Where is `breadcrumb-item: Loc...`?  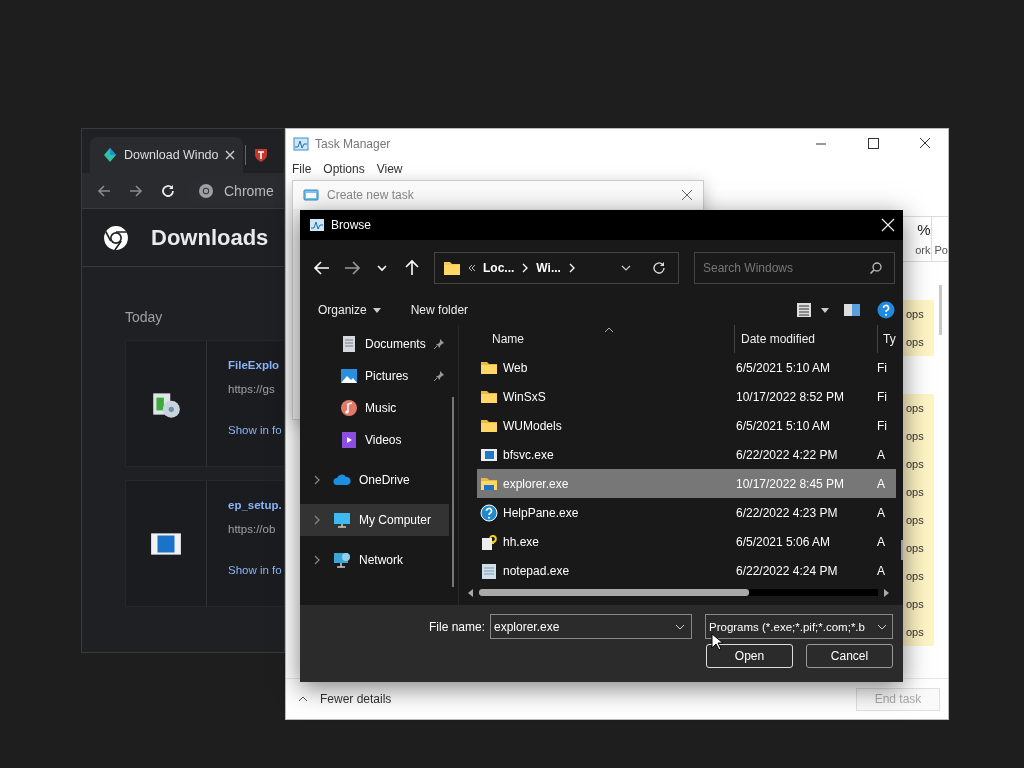 breadcrumb-item: Loc... is located at coordinates (499, 267).